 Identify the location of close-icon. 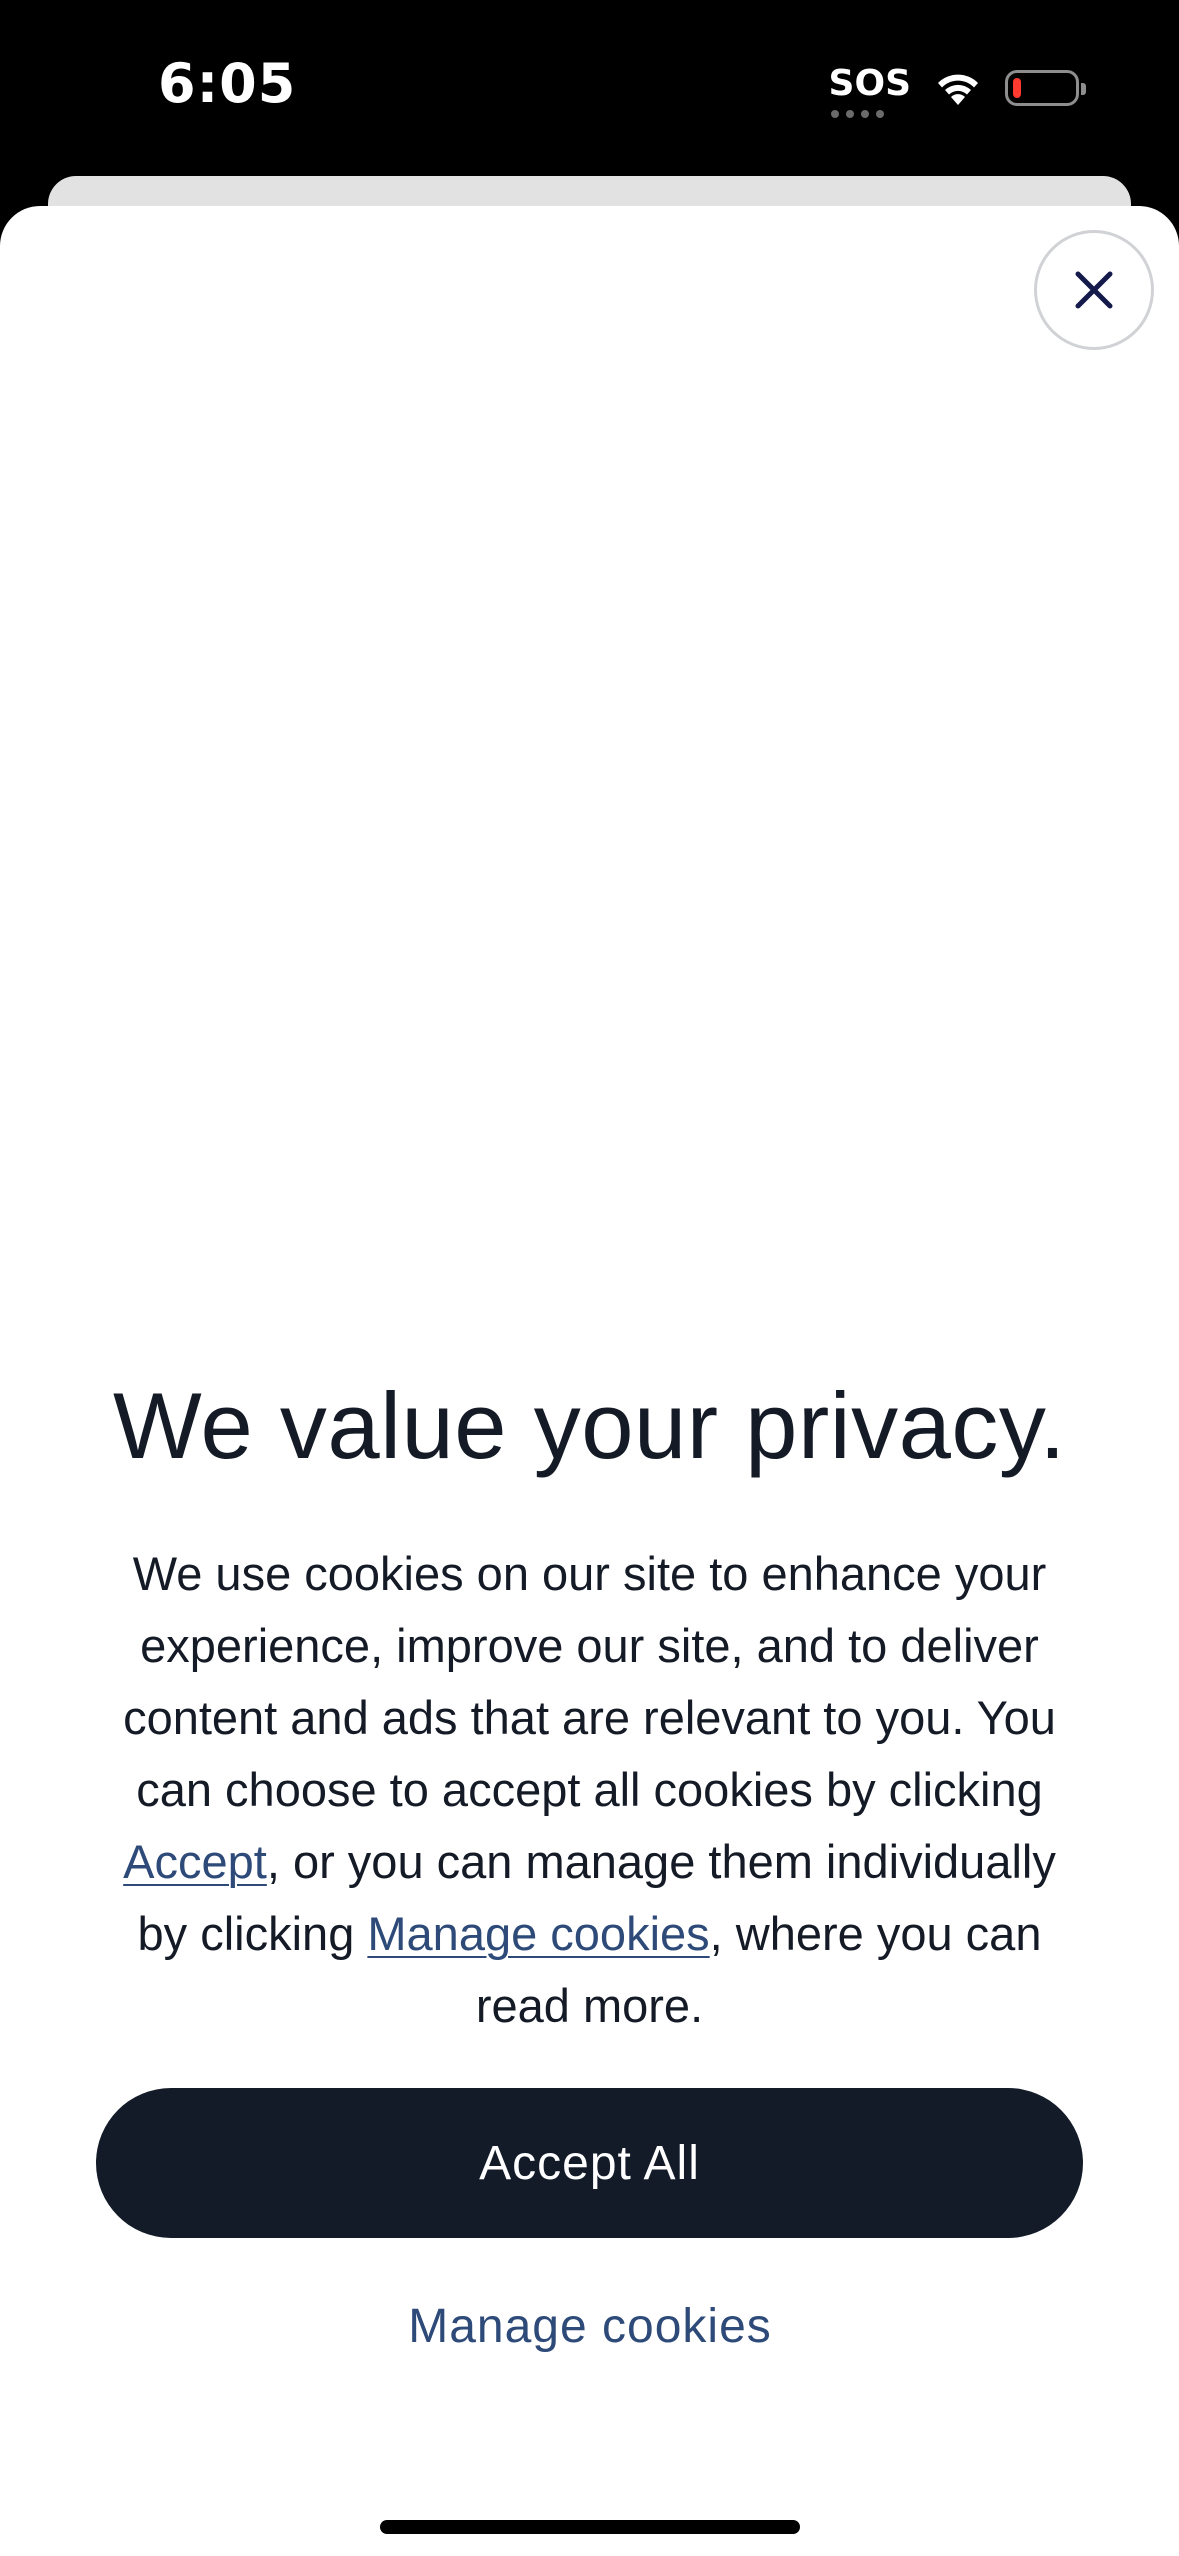
(1094, 290).